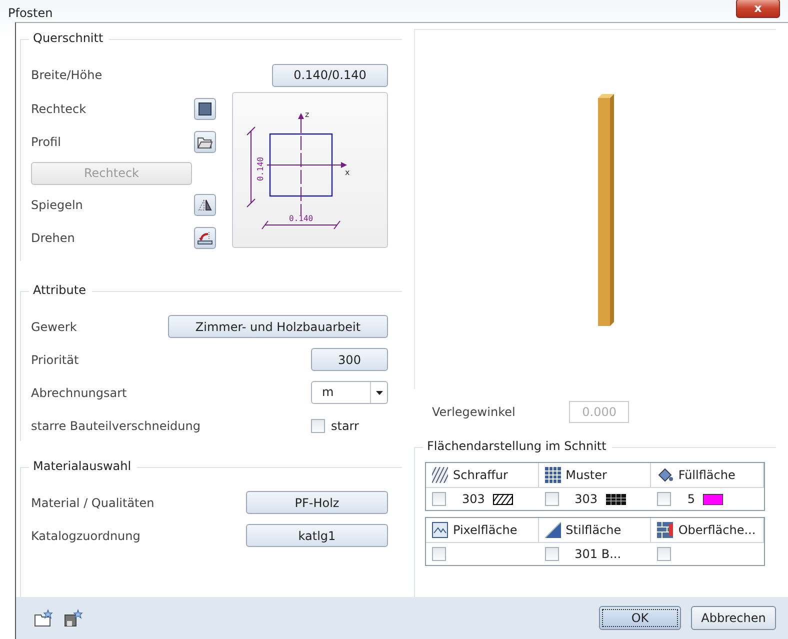  What do you see at coordinates (502, 499) in the screenshot?
I see `hatch-swatch` at bounding box center [502, 499].